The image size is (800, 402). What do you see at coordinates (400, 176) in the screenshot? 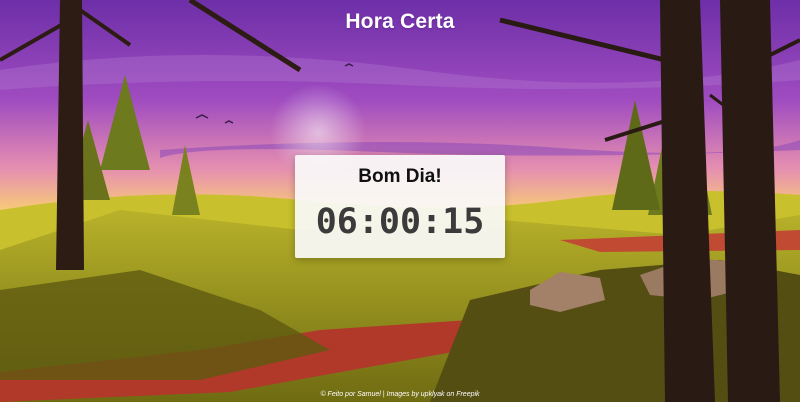
I see `greeting-text: Bom Dia!` at bounding box center [400, 176].